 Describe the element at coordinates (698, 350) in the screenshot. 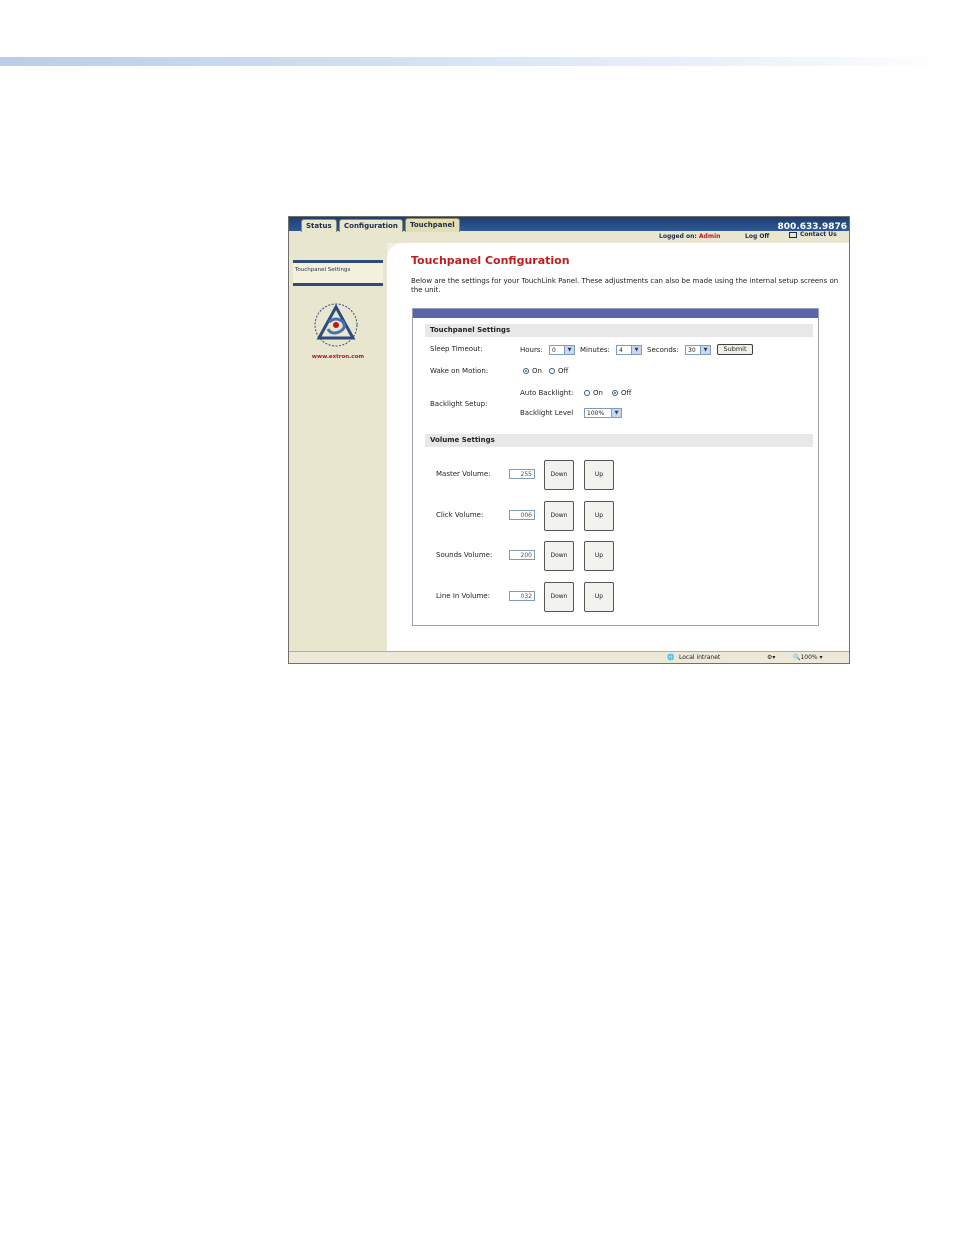

I see `seconds-select: 30 ▼` at that location.